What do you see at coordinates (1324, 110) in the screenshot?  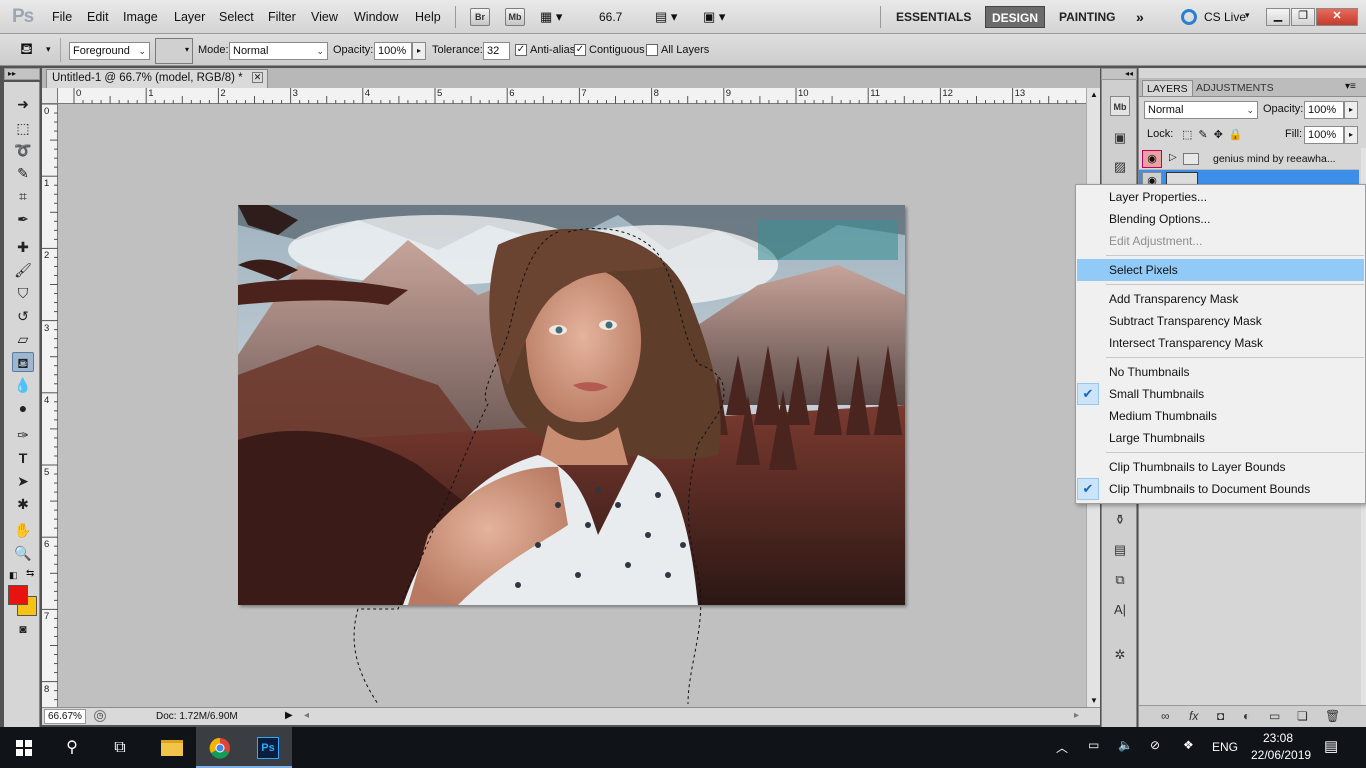 I see `layer-opacity-input: 100%` at bounding box center [1324, 110].